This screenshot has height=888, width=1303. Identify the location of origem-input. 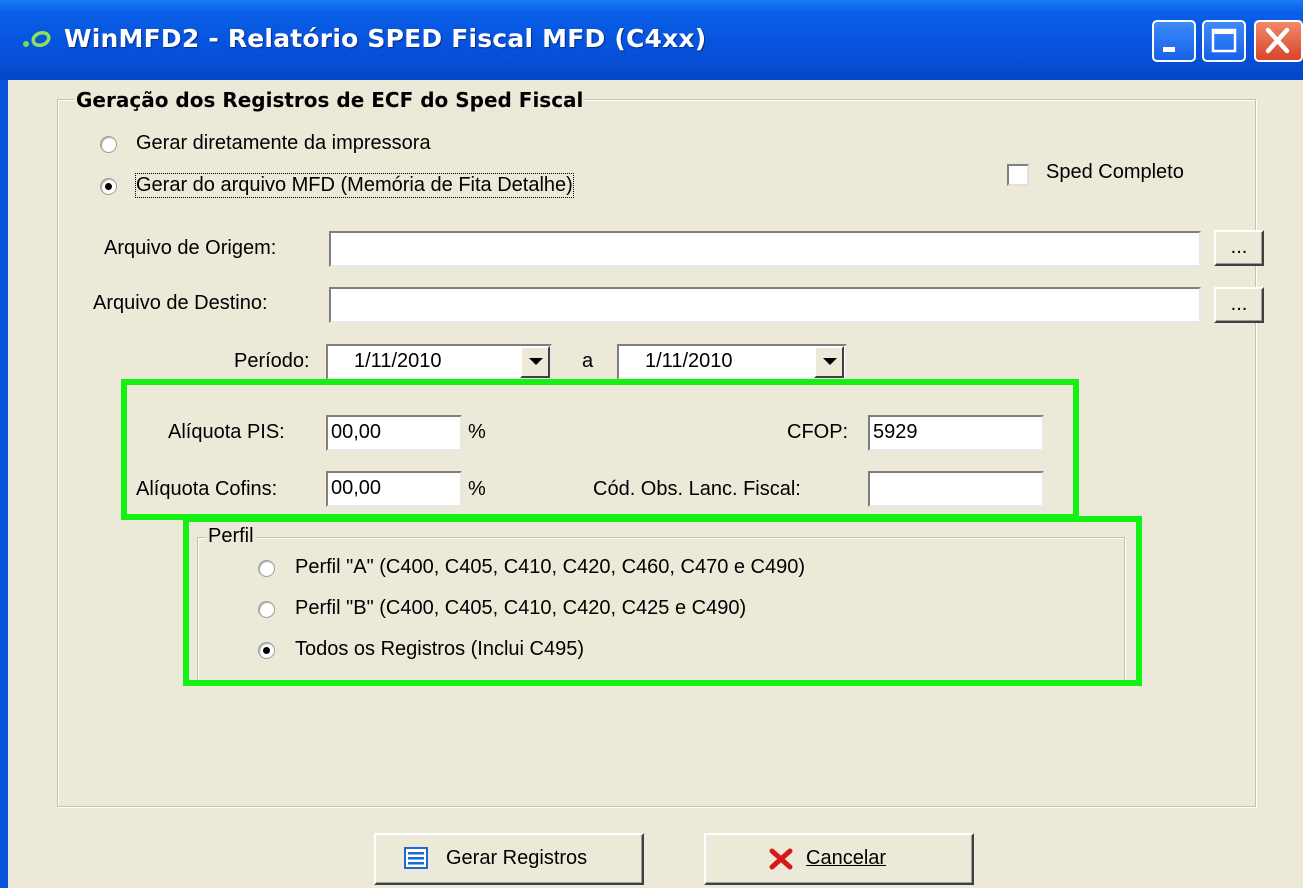
(765, 249).